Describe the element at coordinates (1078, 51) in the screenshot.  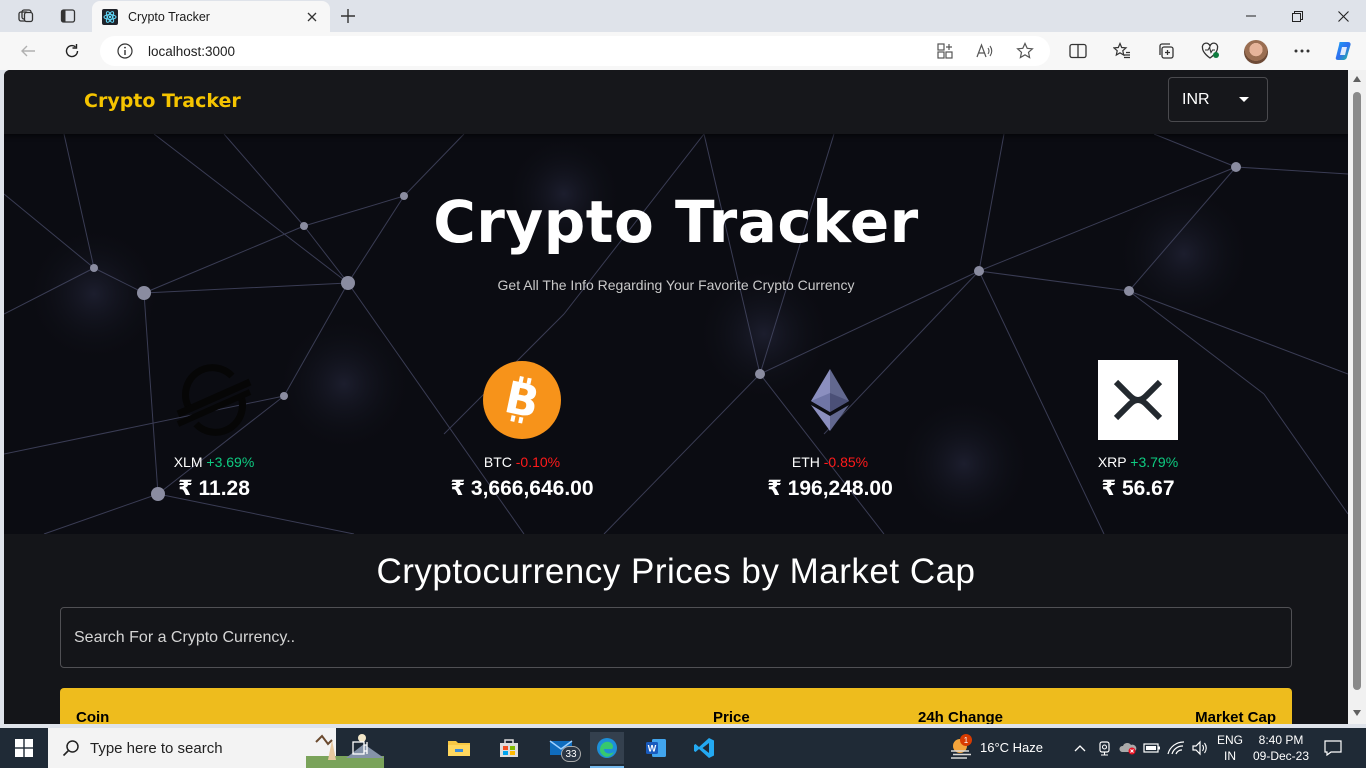
I see `split-screen-icon` at that location.